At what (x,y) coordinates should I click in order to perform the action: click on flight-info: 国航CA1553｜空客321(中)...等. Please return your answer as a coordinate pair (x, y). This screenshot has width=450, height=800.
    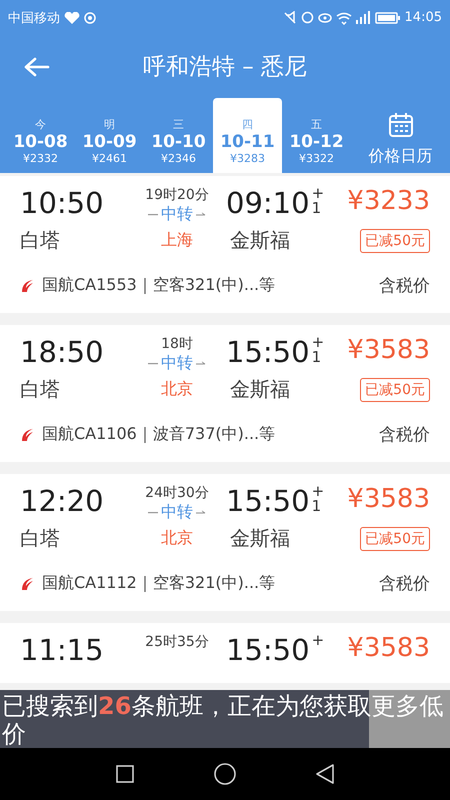
    Looking at the image, I should click on (159, 285).